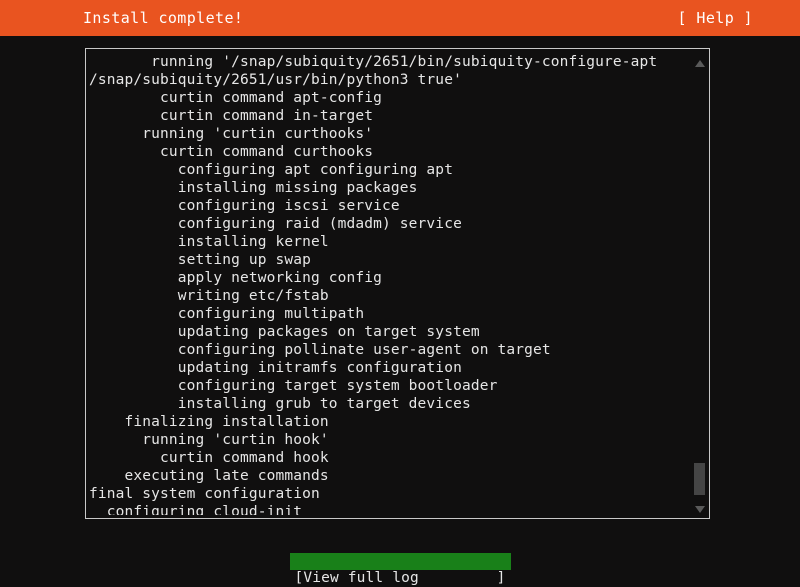 The image size is (800, 587). I want to click on view-full-log-close-bracket: ], so click(501, 578).